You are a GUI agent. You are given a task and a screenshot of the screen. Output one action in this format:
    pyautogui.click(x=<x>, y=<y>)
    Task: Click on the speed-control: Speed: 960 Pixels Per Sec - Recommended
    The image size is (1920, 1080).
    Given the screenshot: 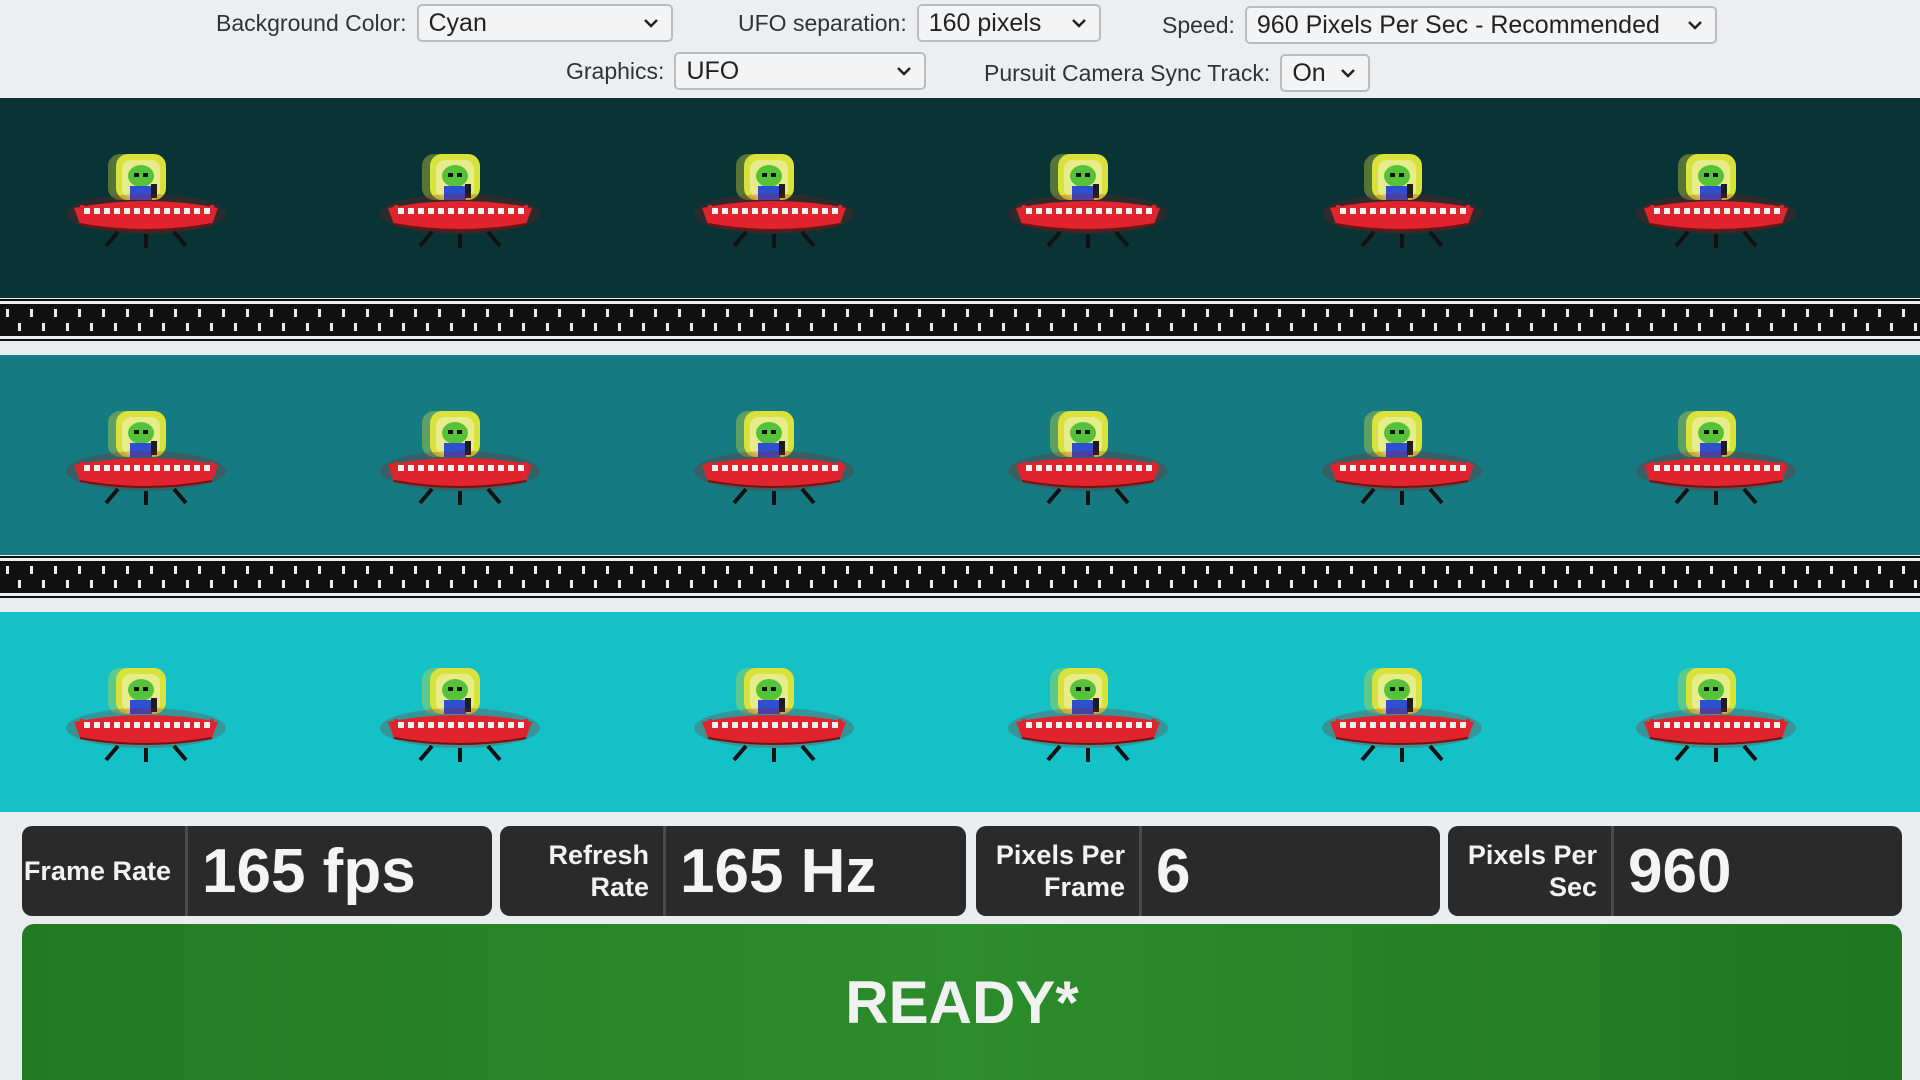 What is the action you would take?
    pyautogui.click(x=1439, y=25)
    